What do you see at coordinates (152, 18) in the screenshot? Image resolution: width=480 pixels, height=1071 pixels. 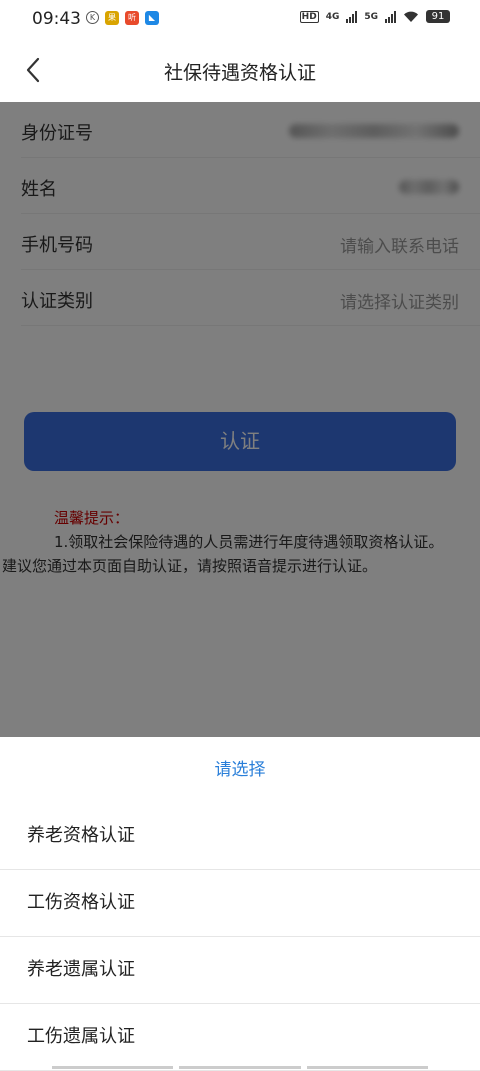 I see `bluefish-app-icon: ◣` at bounding box center [152, 18].